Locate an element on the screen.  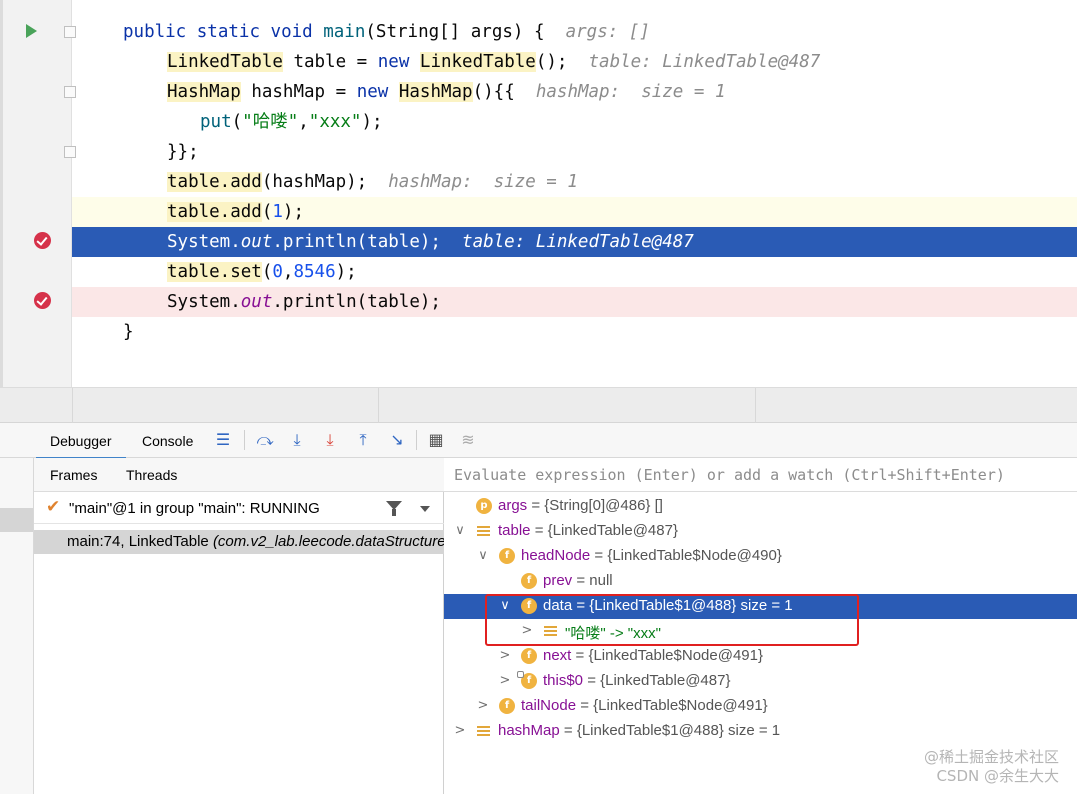
variable-row-this0: > f this$0 = {LinkedTable@487} is located at coordinates (760, 681).